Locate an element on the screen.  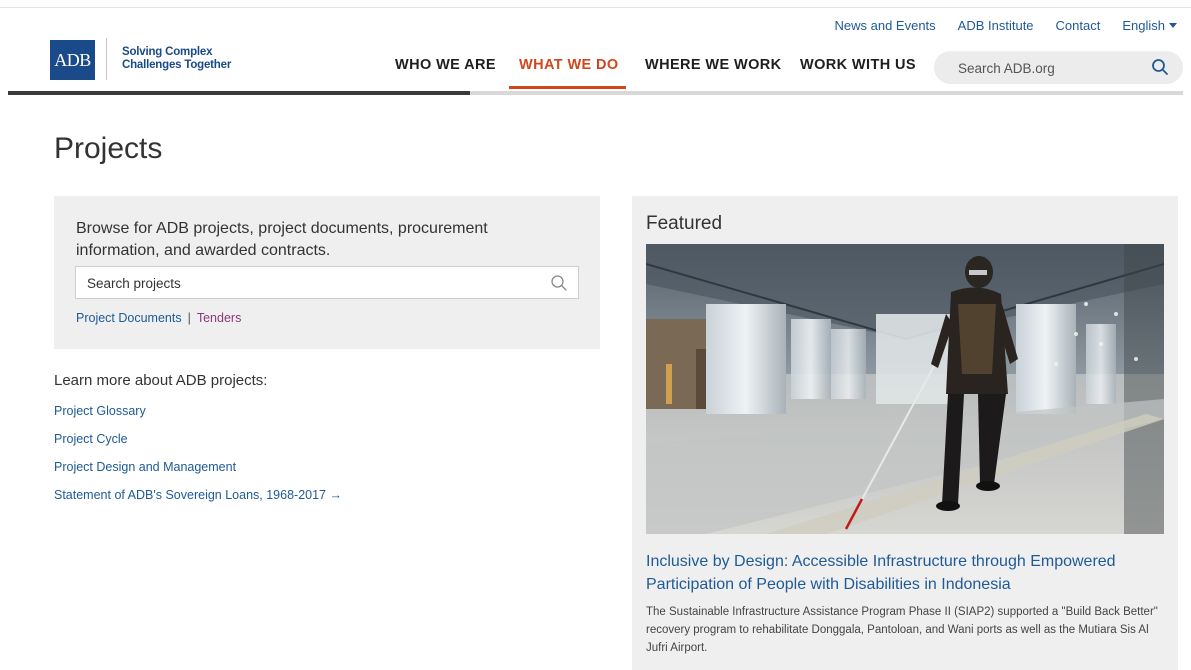
top-border is located at coordinates (595, 7).